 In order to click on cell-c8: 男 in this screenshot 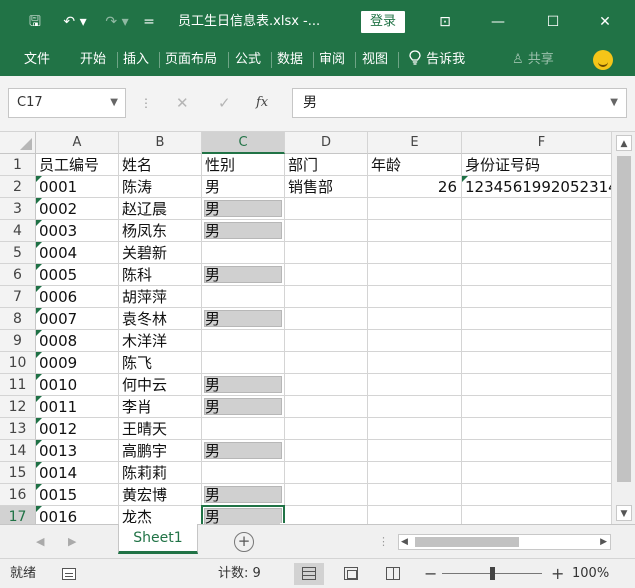, I will do `click(243, 319)`.